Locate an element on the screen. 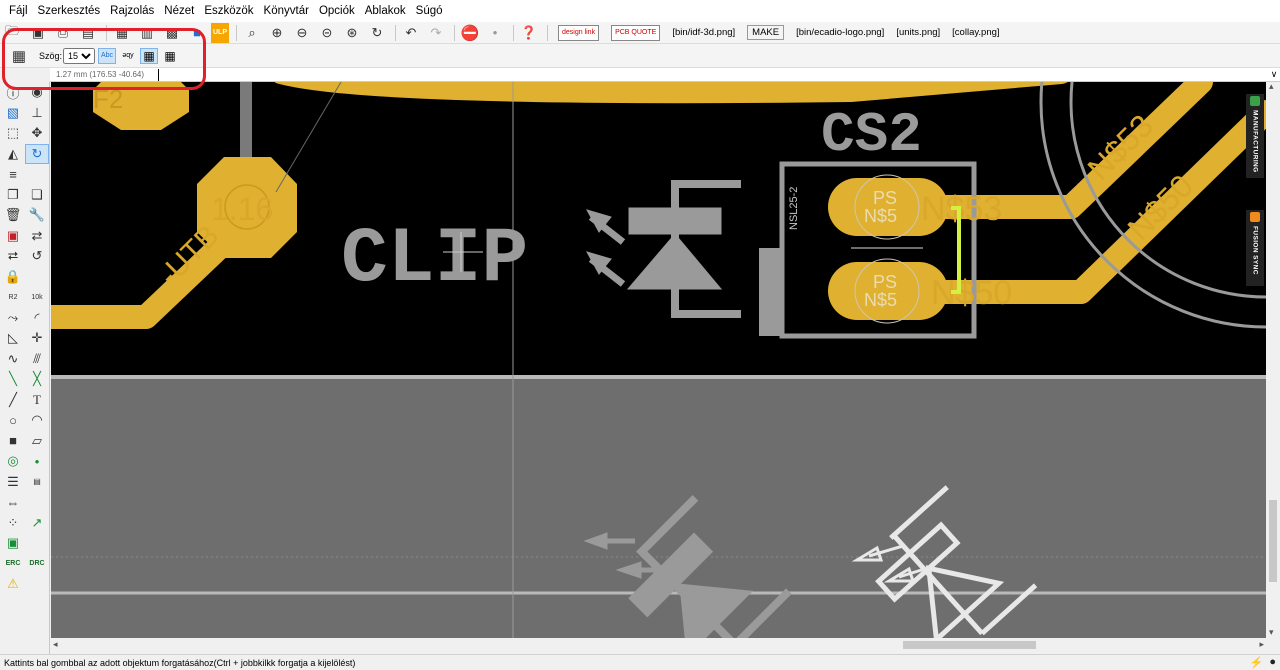  diff-pair-icon: ⫻ is located at coordinates (37, 359).